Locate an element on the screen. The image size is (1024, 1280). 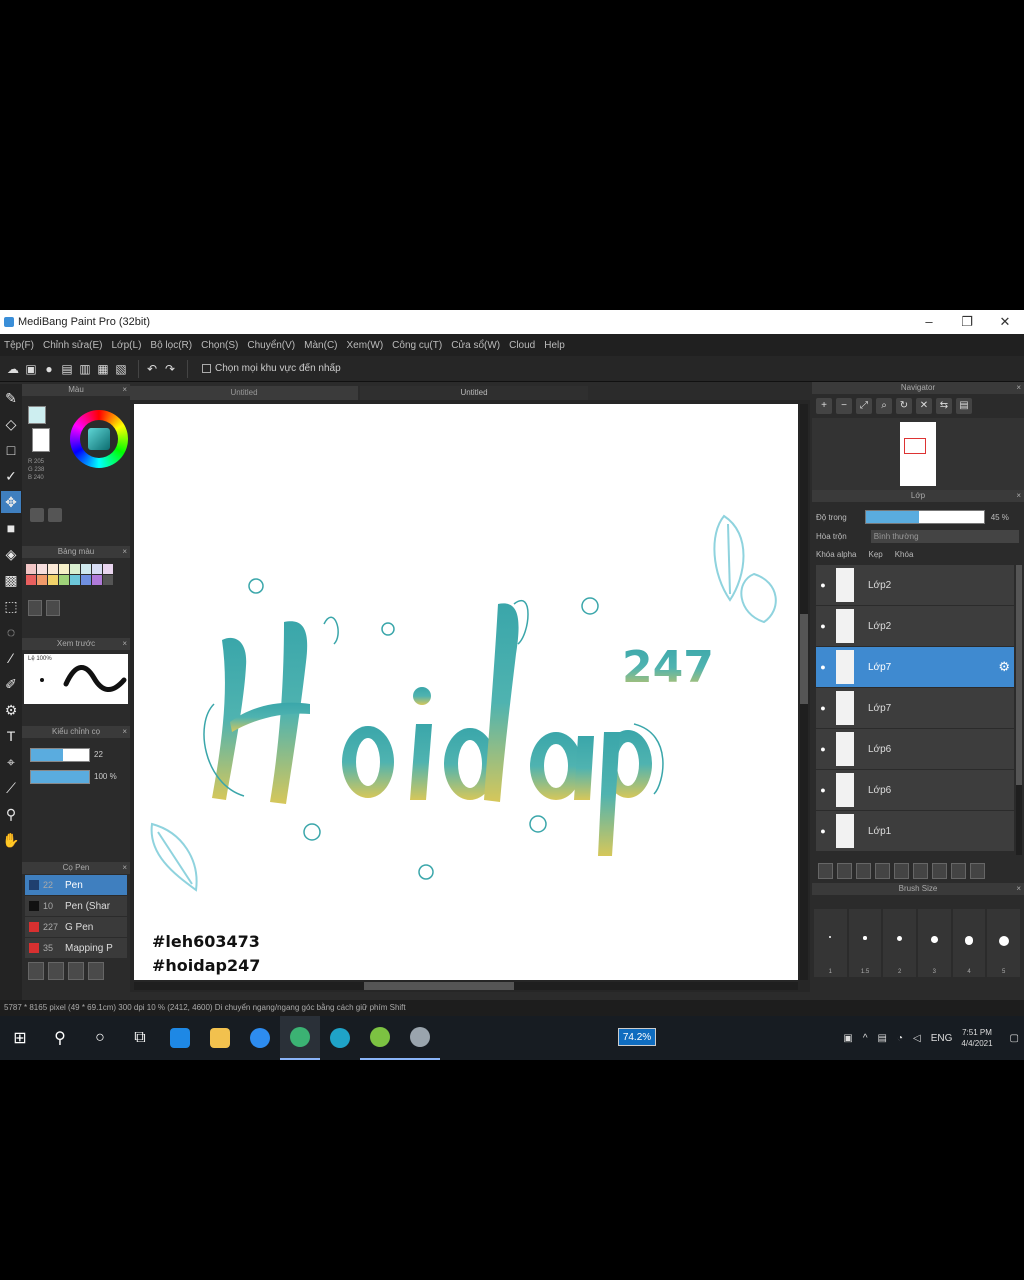
copy-brush-button is located at coordinates (76, 971).